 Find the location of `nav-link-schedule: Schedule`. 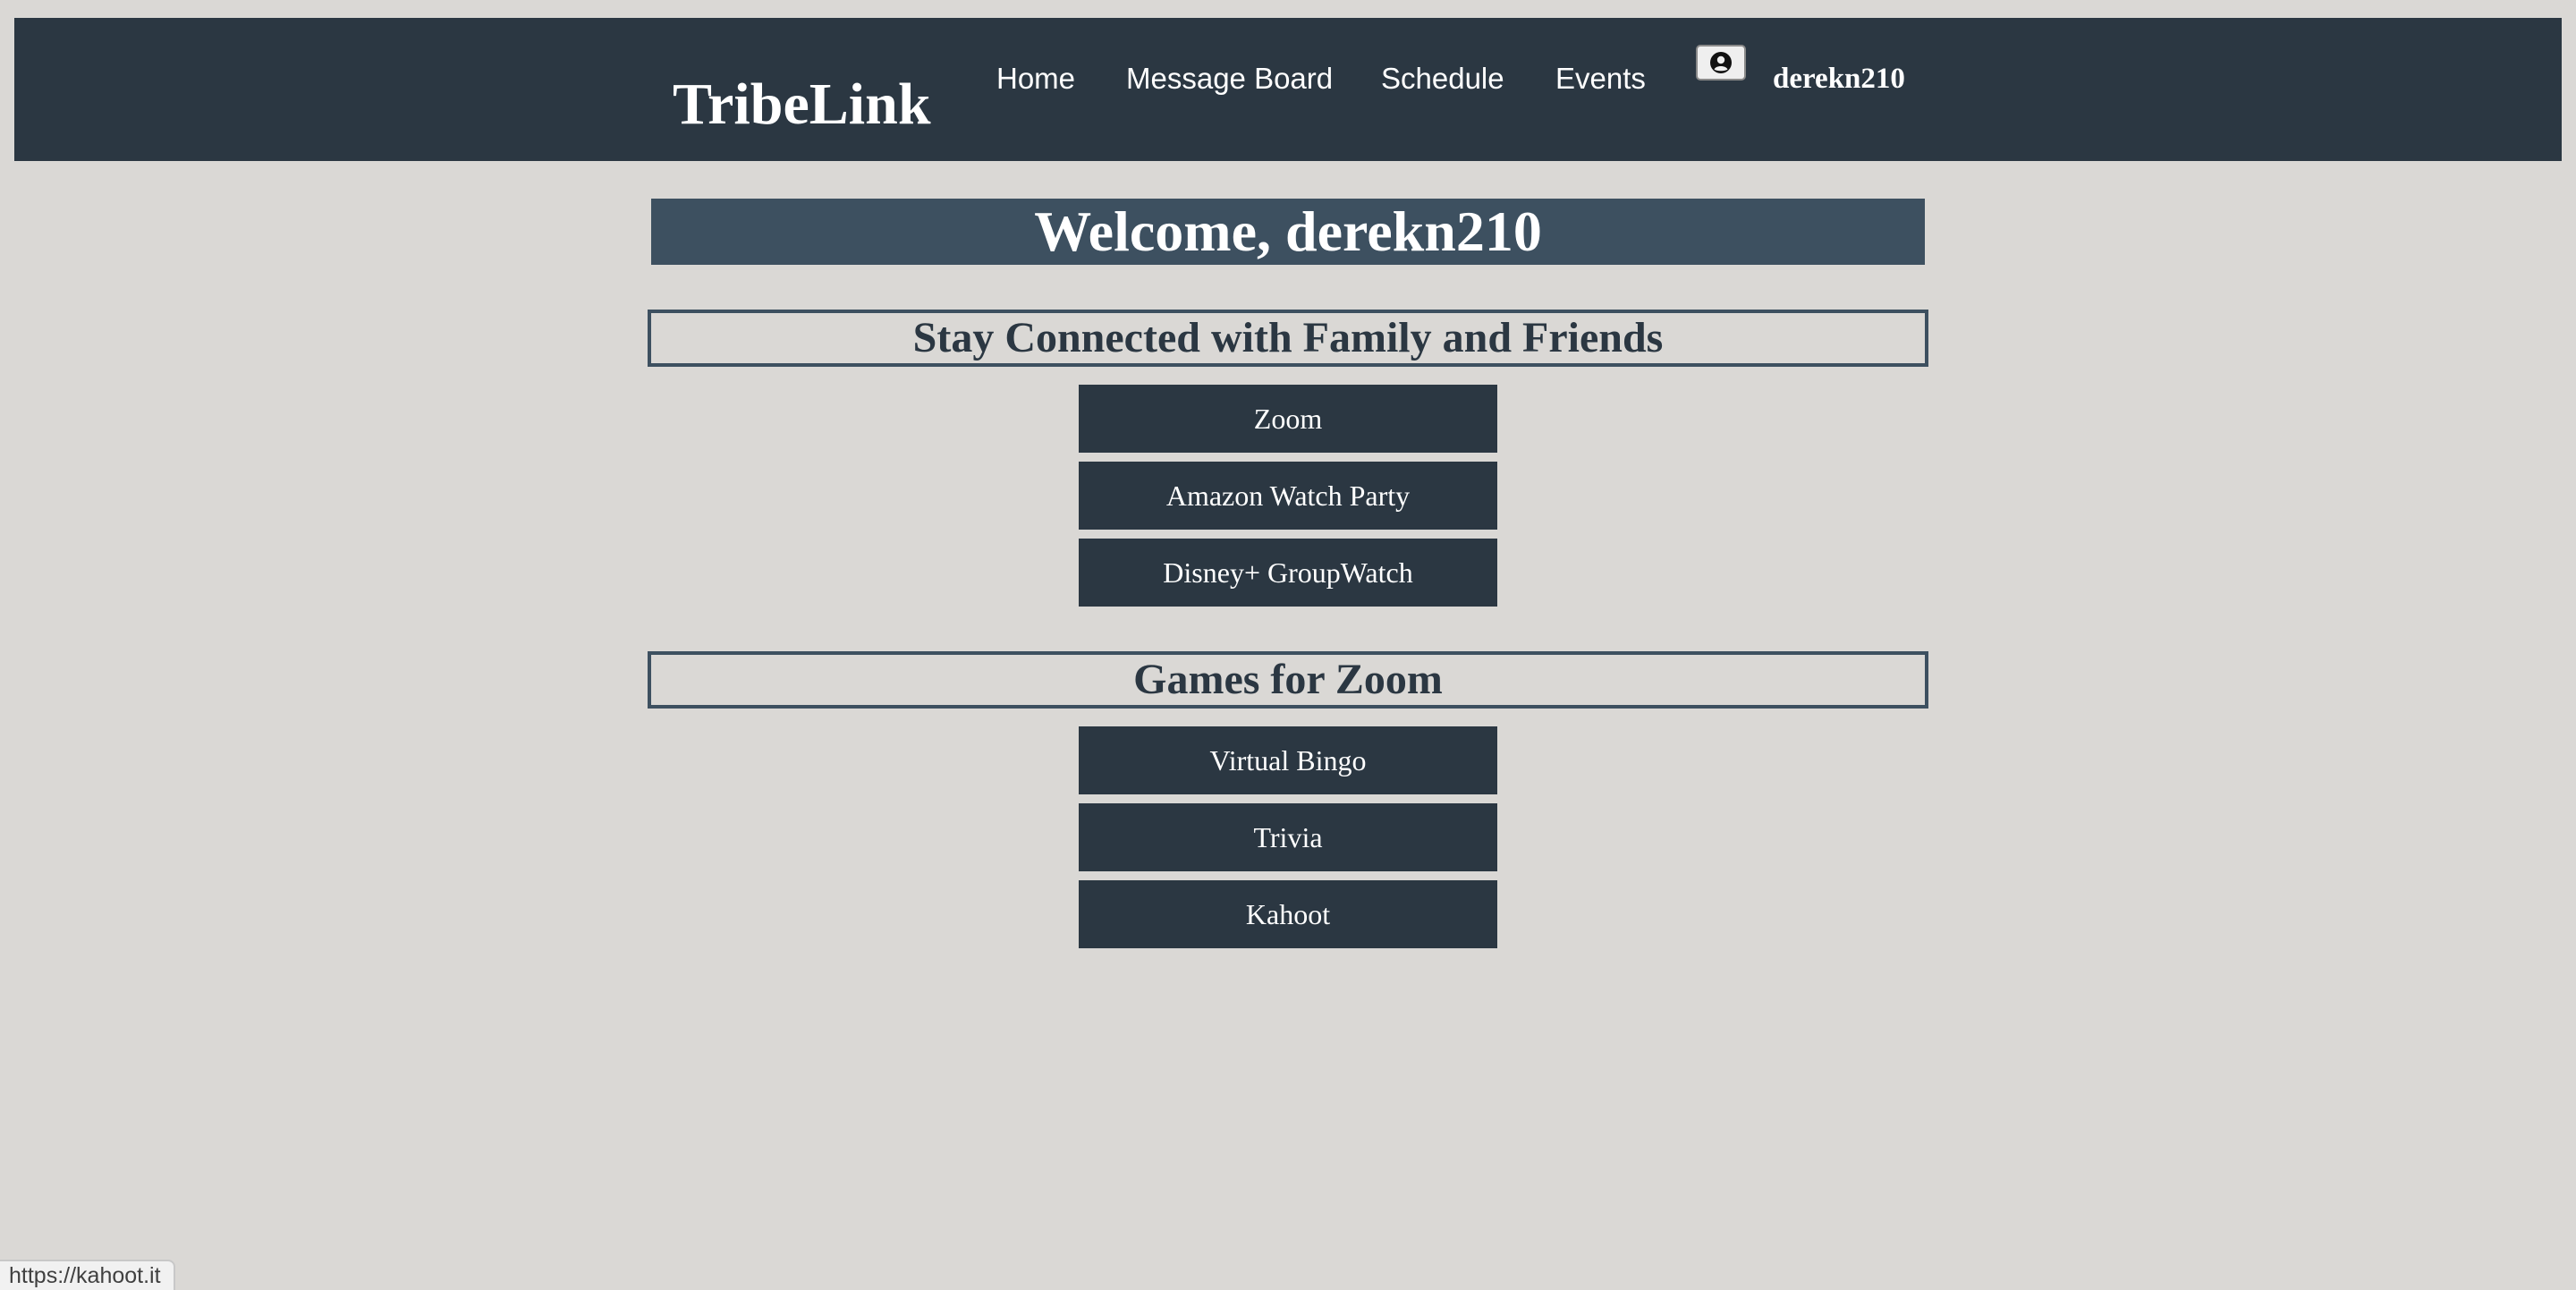

nav-link-schedule: Schedule is located at coordinates (1442, 79).